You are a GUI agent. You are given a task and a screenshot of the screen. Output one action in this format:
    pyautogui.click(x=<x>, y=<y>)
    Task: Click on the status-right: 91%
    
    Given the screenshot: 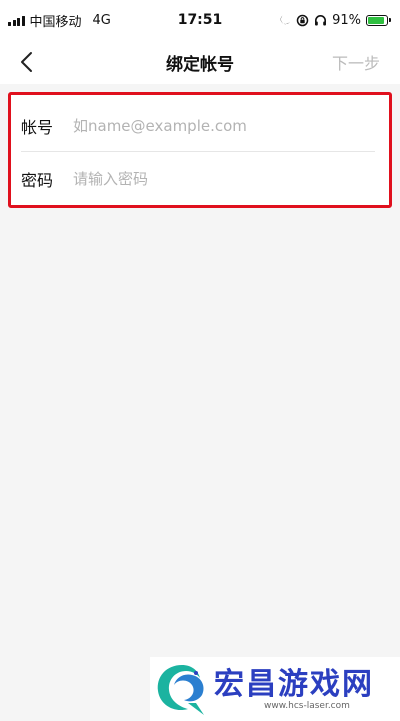 What is the action you would take?
    pyautogui.click(x=335, y=20)
    